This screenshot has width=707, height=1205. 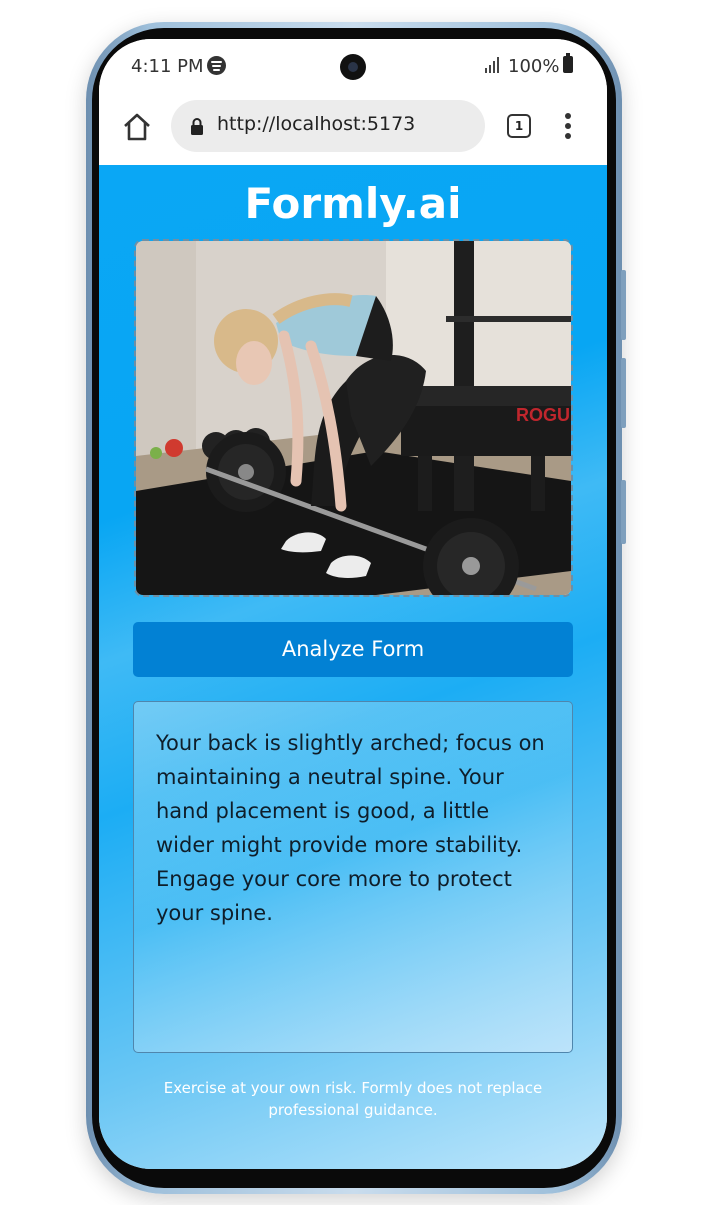 I want to click on home-icon, so click(x=137, y=127).